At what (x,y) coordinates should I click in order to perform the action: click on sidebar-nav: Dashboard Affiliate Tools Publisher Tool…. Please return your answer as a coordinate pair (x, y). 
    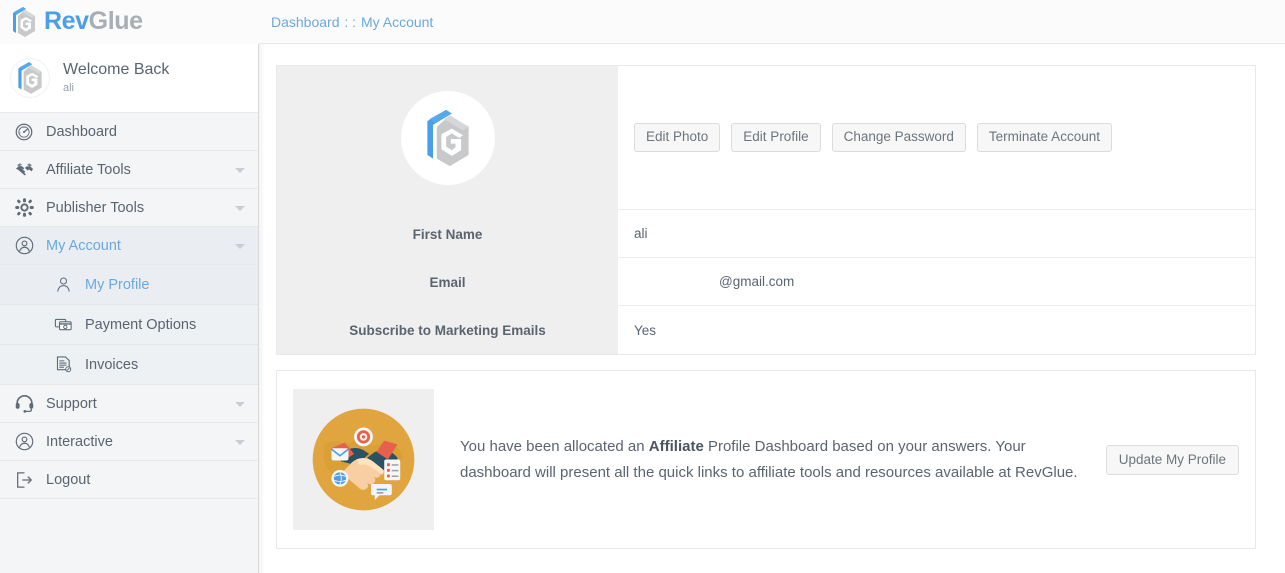
    Looking at the image, I should click on (129, 306).